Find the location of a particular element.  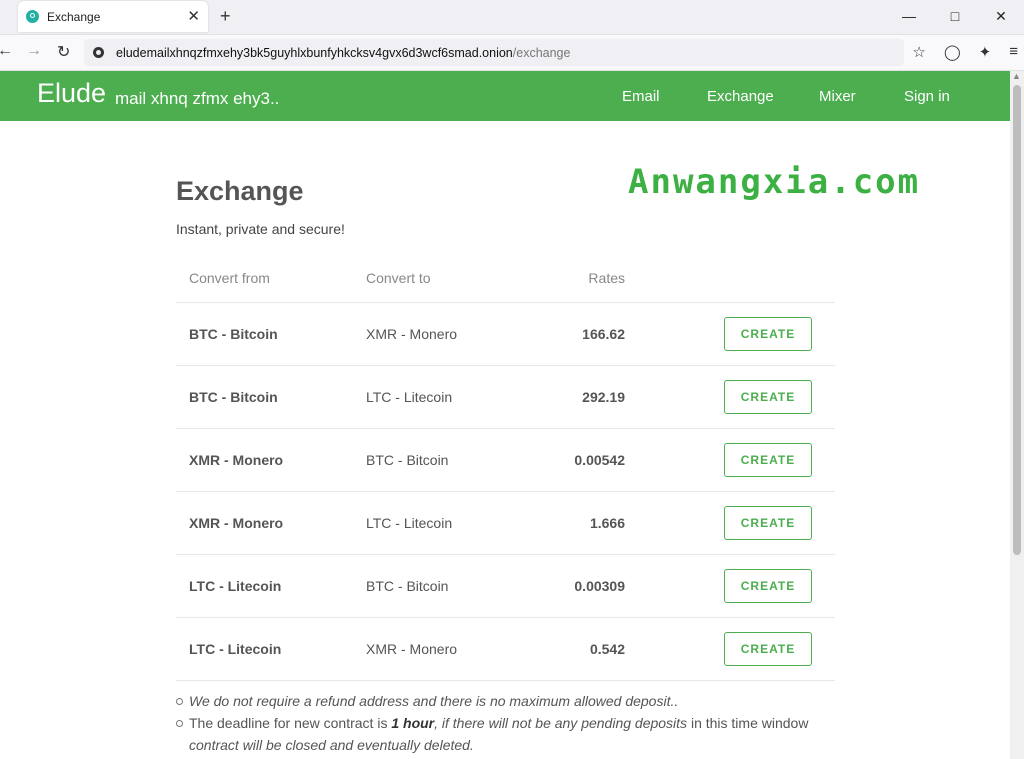

nav-email: Email is located at coordinates (641, 96).